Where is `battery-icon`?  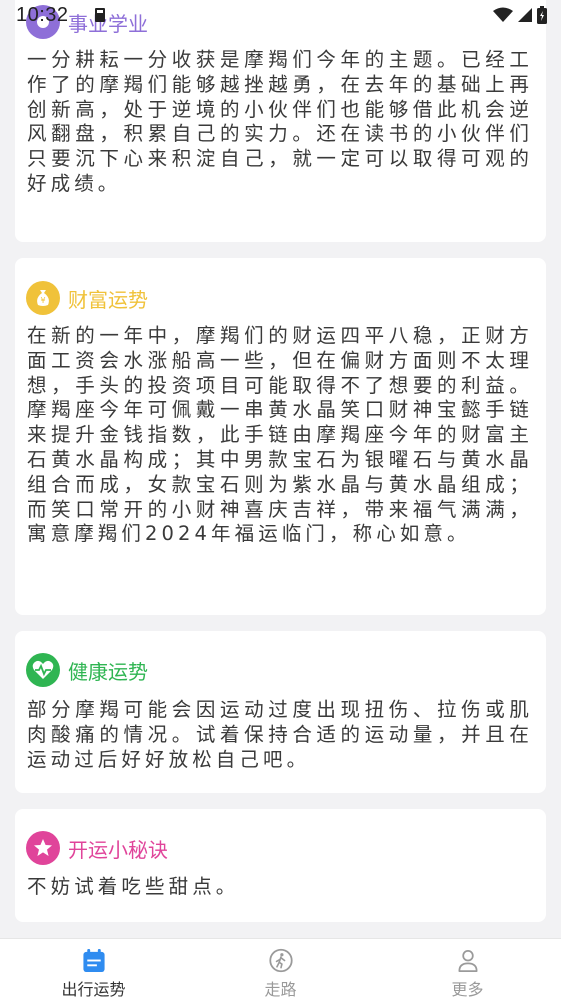
battery-icon is located at coordinates (542, 15).